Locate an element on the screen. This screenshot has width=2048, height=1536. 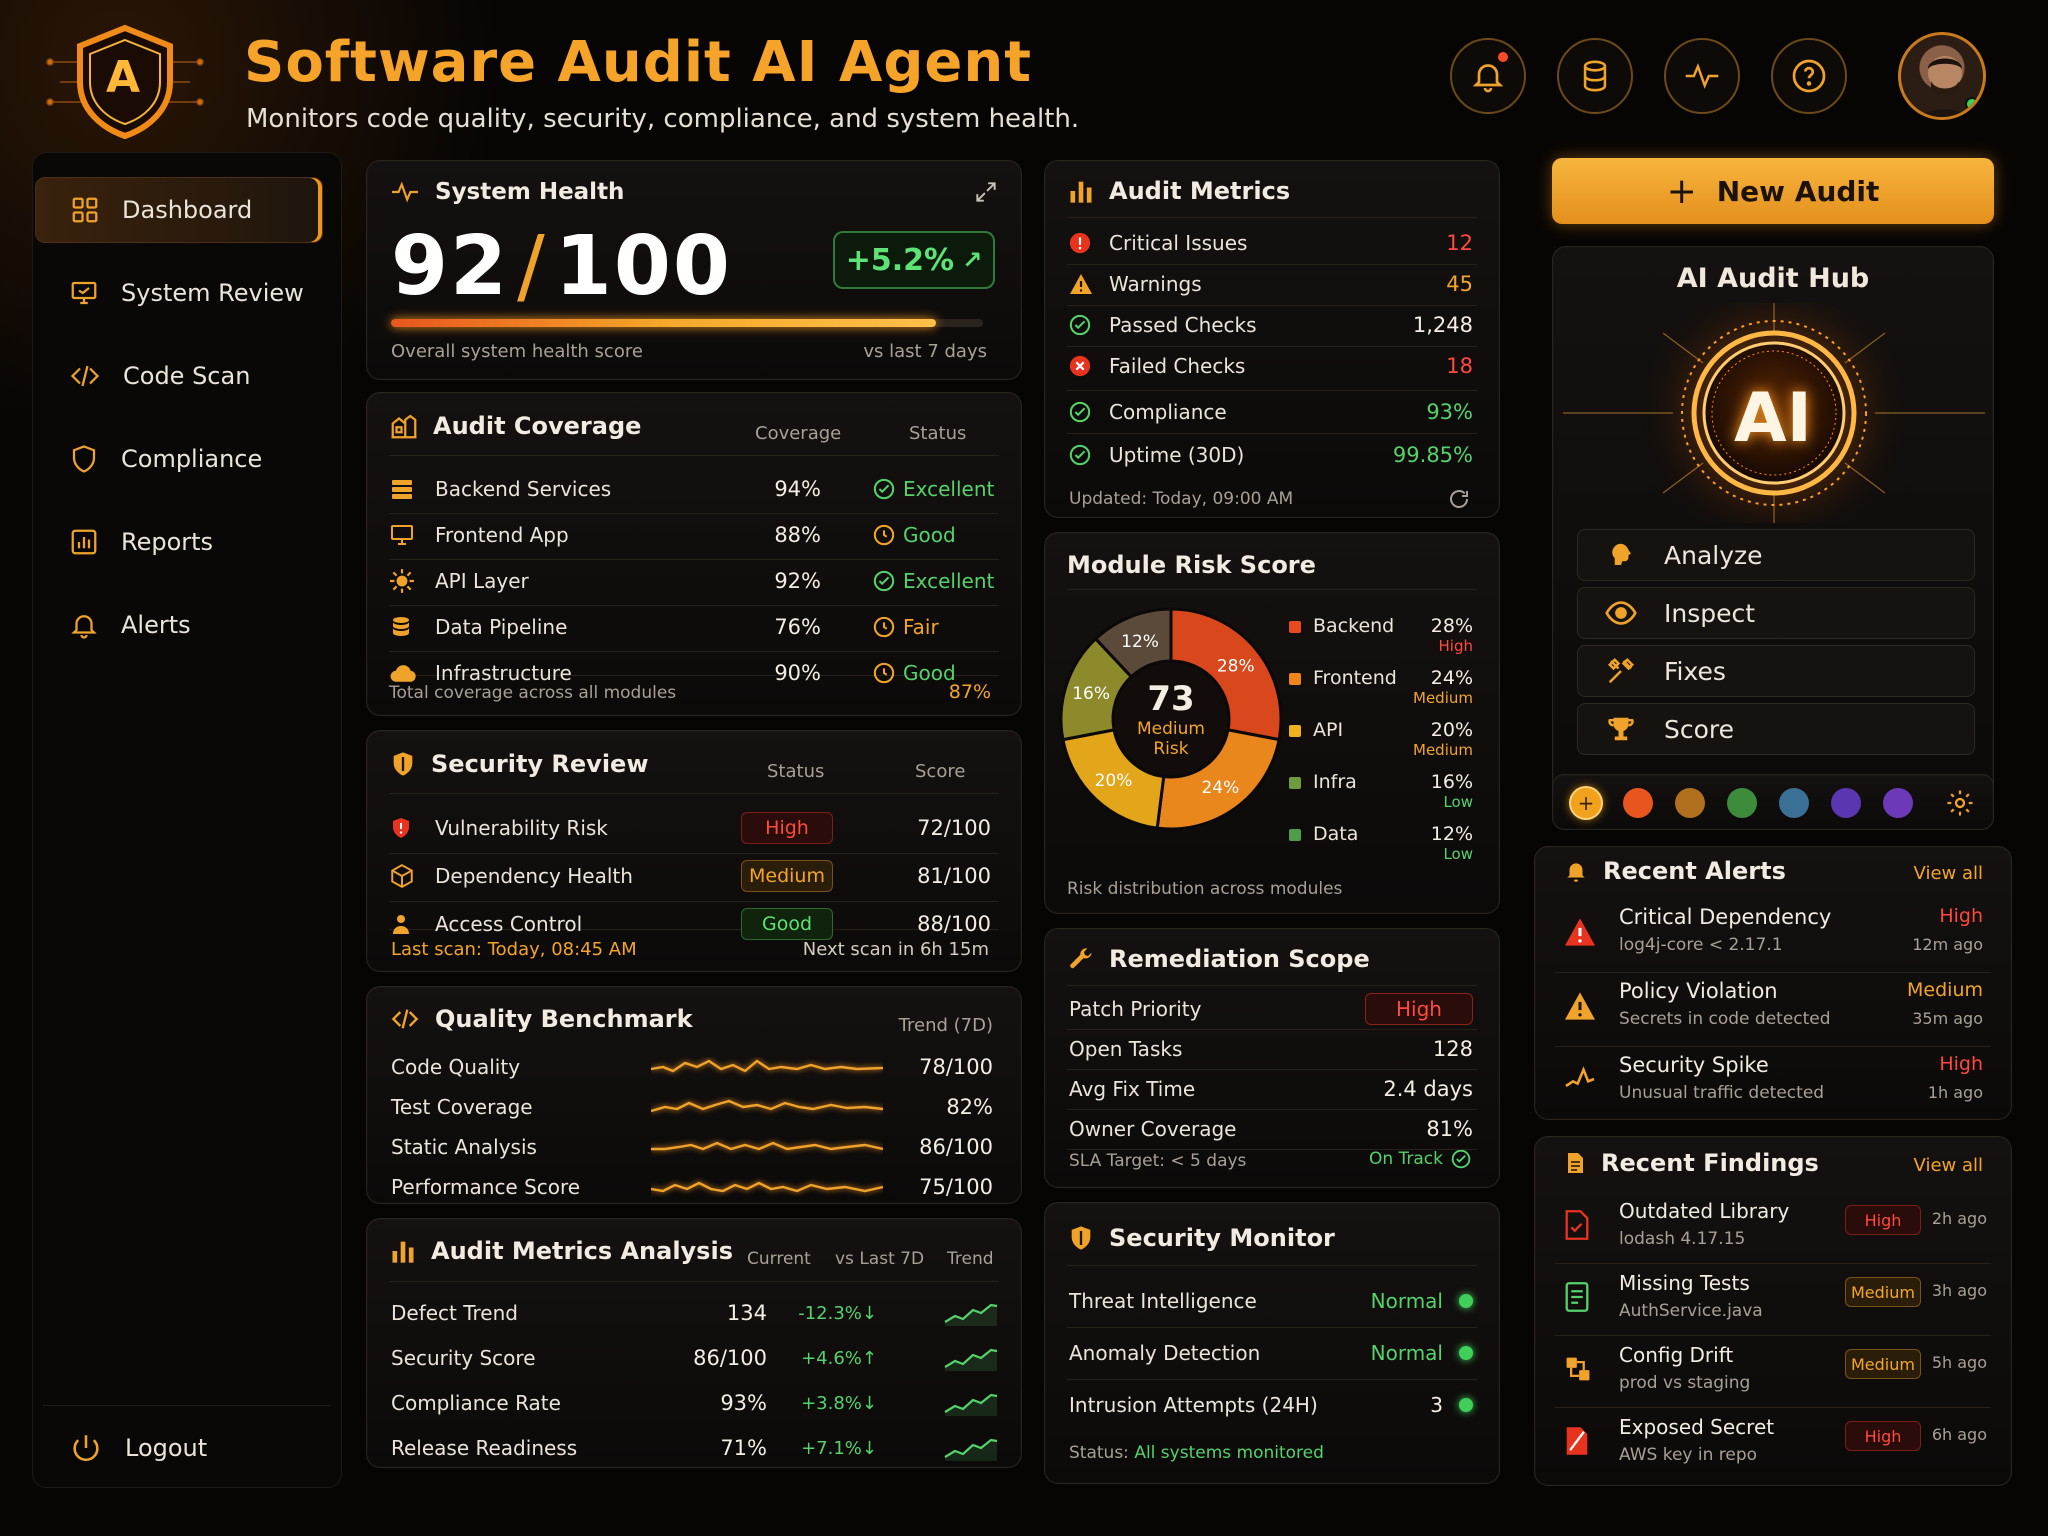
metric-row: Failed Checks 18 is located at coordinates (1271, 366).